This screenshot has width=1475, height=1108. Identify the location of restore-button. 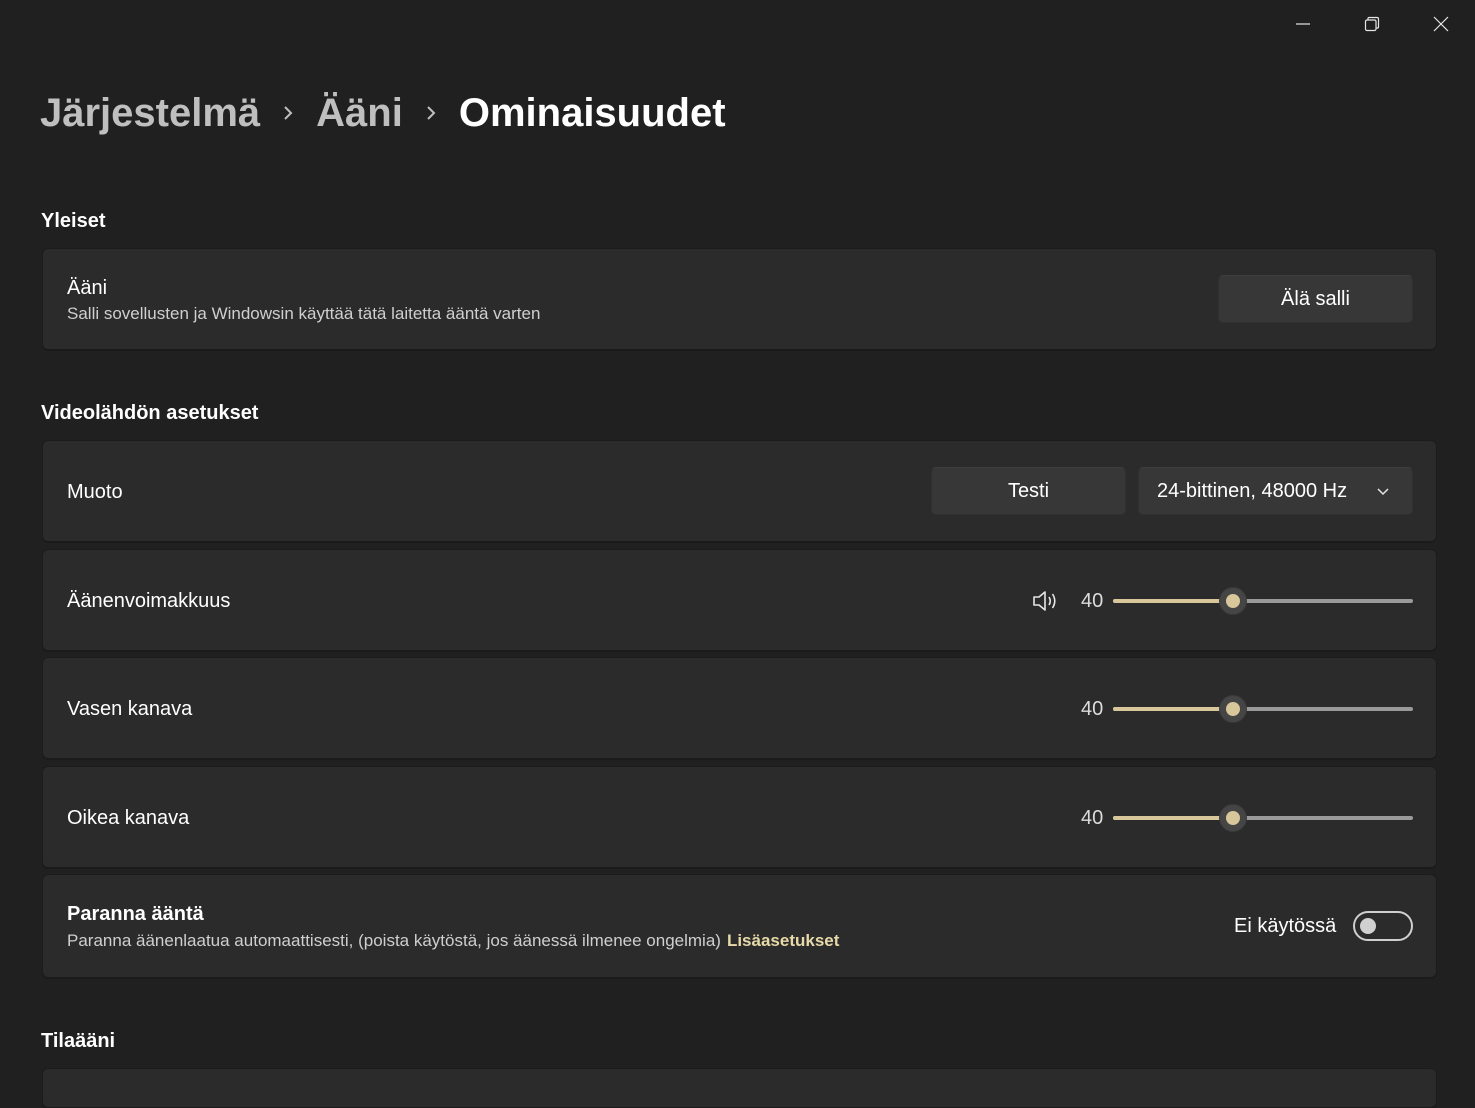
(1371, 24).